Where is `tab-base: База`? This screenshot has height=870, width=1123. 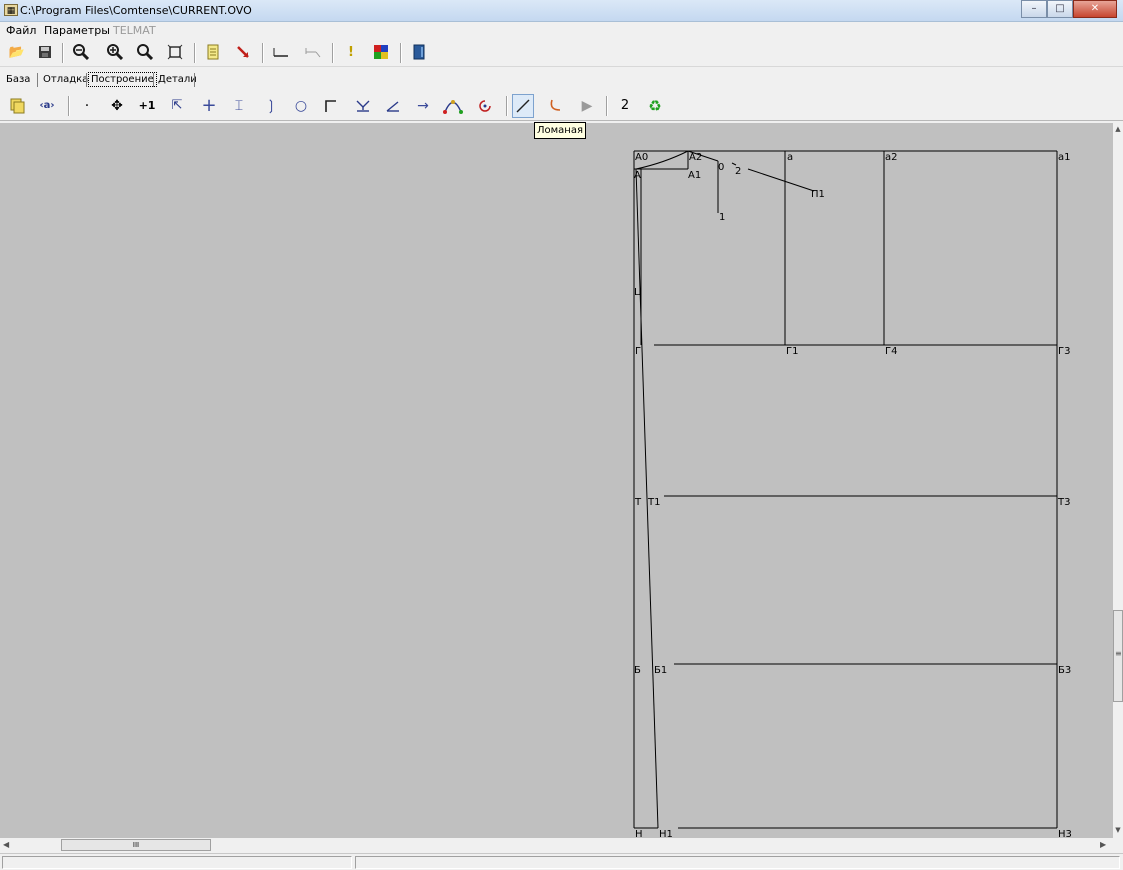 tab-base: База is located at coordinates (18, 80).